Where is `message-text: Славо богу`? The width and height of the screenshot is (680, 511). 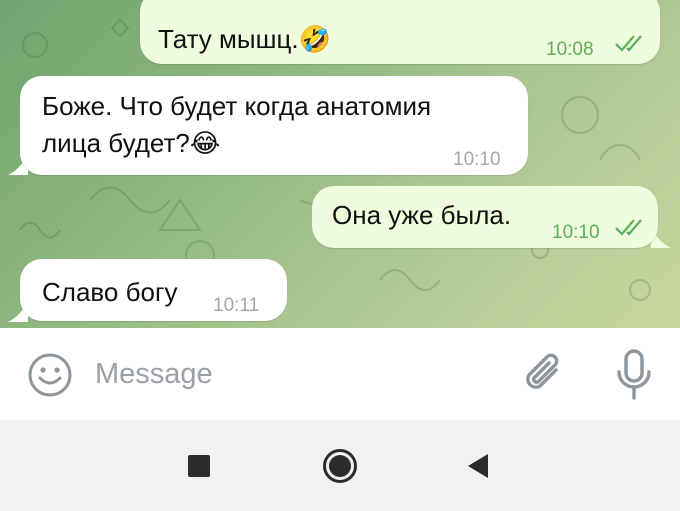
message-text: Славо богу is located at coordinates (110, 292).